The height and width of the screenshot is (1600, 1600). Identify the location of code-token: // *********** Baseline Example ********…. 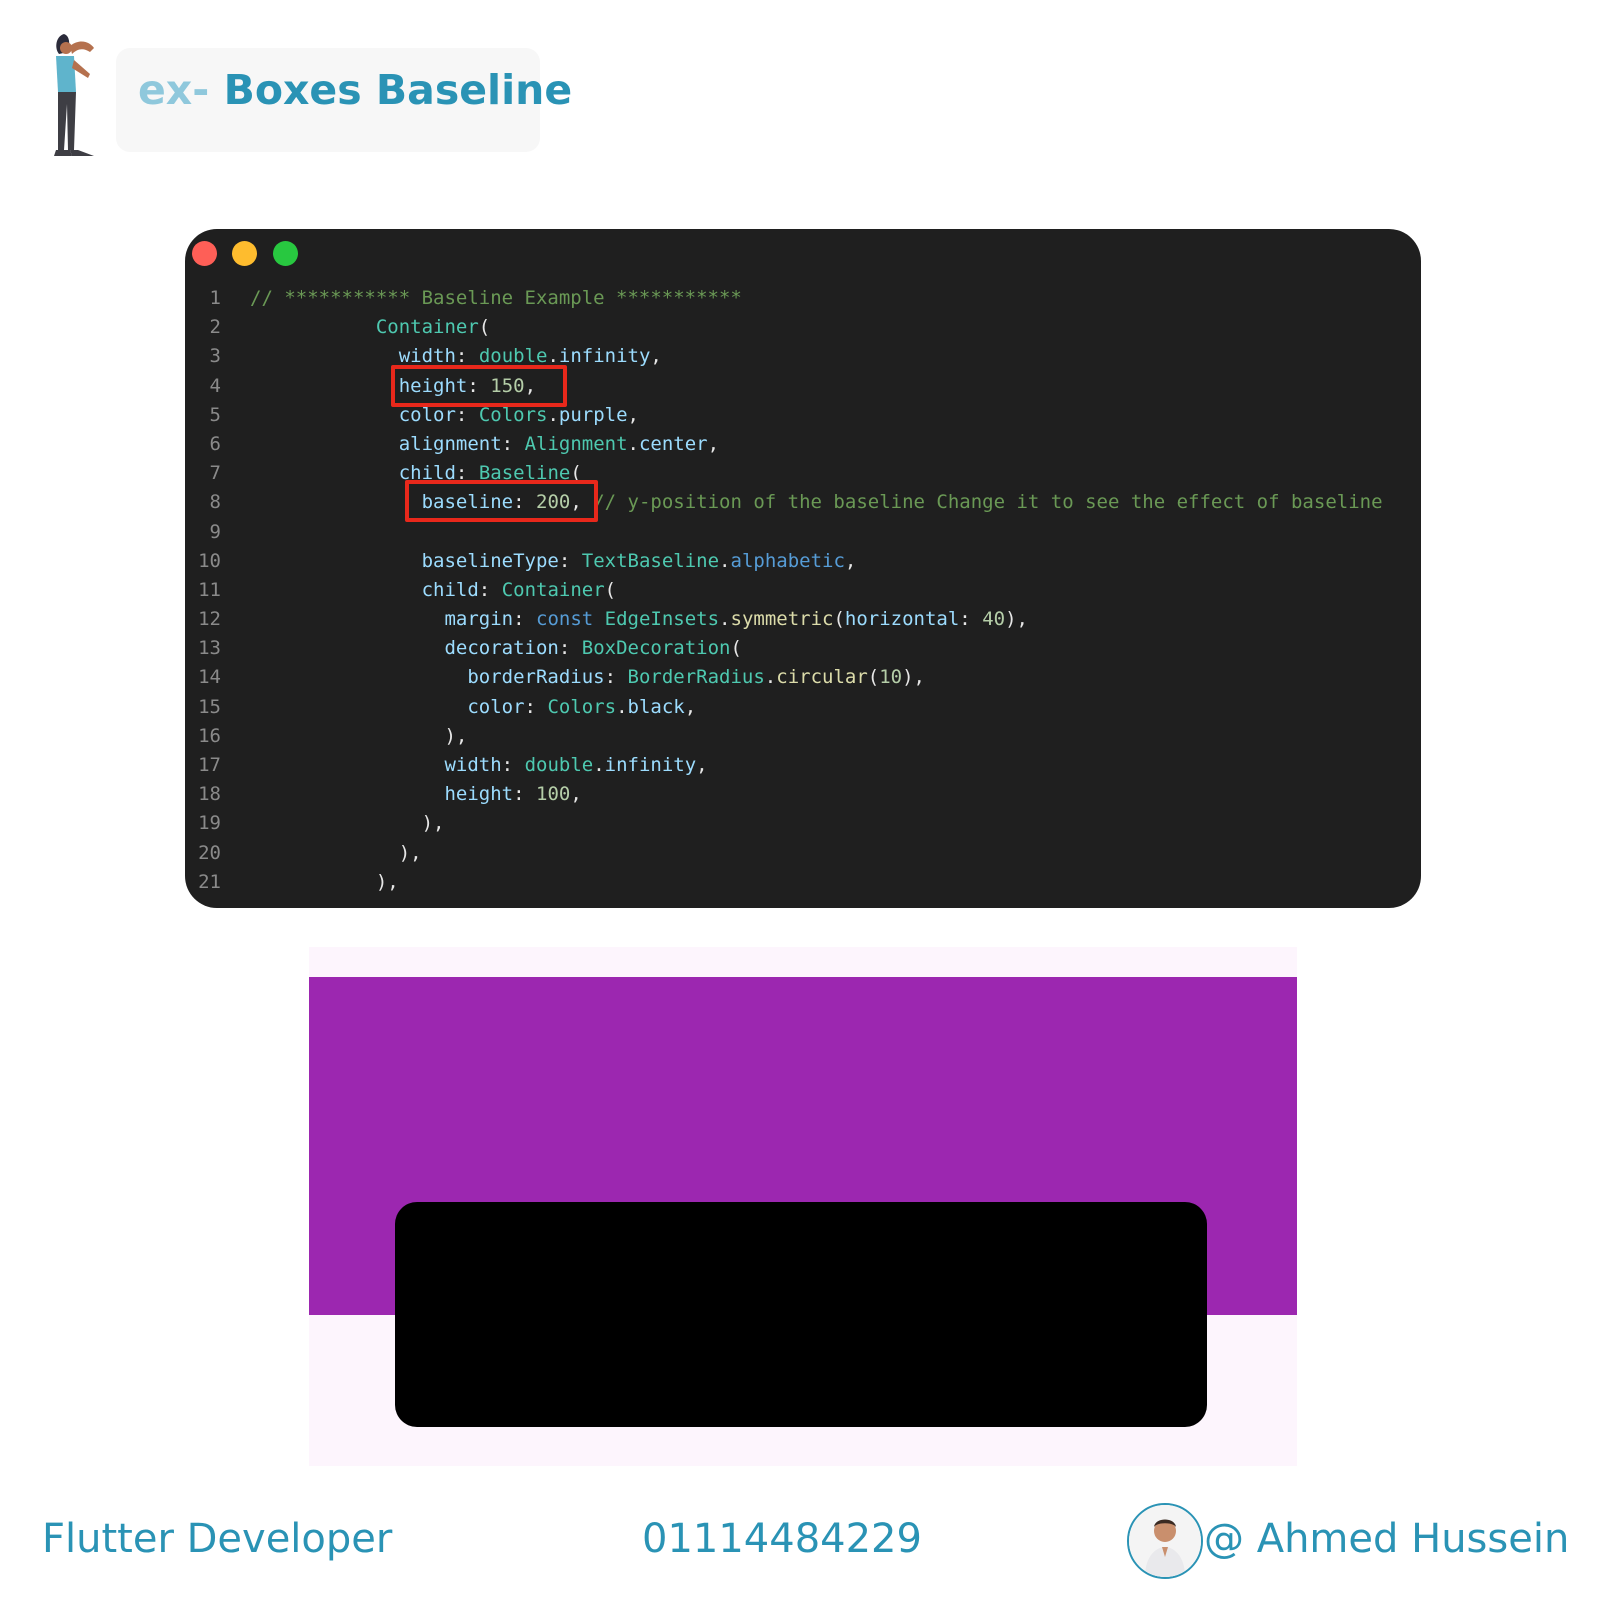
(496, 298).